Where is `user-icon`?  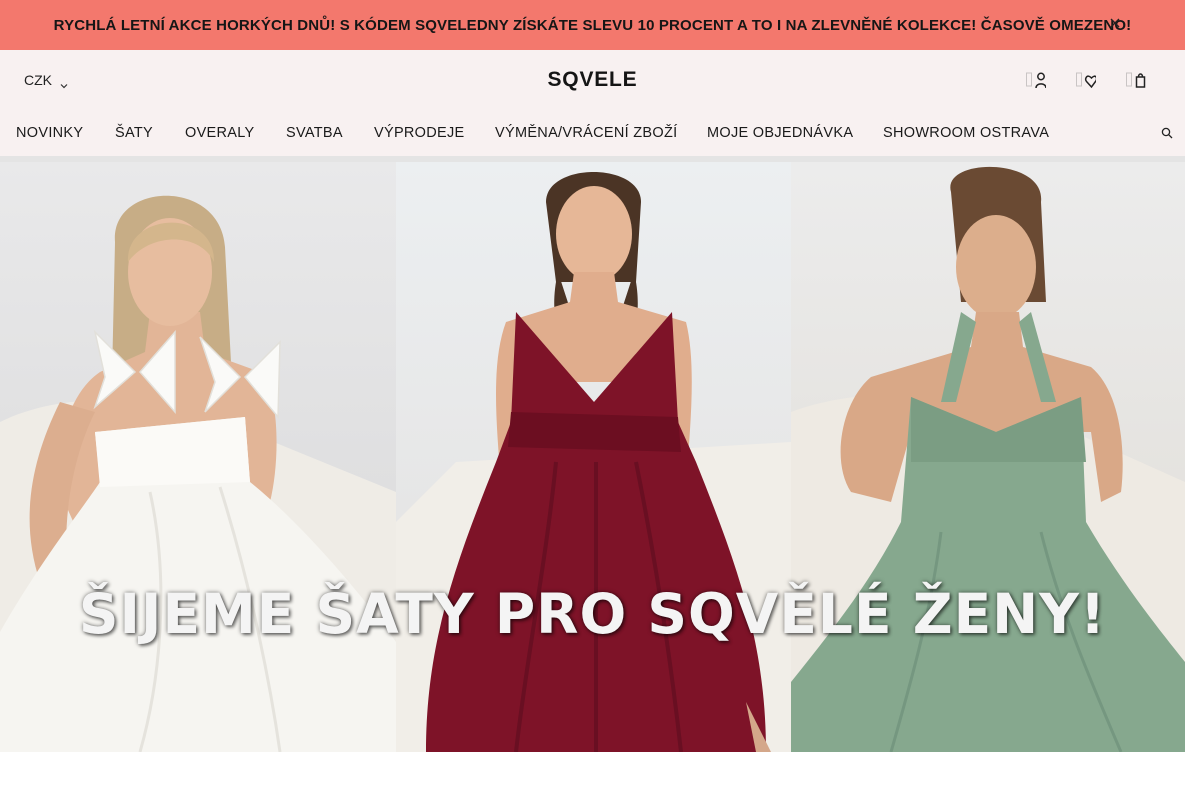
user-icon is located at coordinates (1037, 80).